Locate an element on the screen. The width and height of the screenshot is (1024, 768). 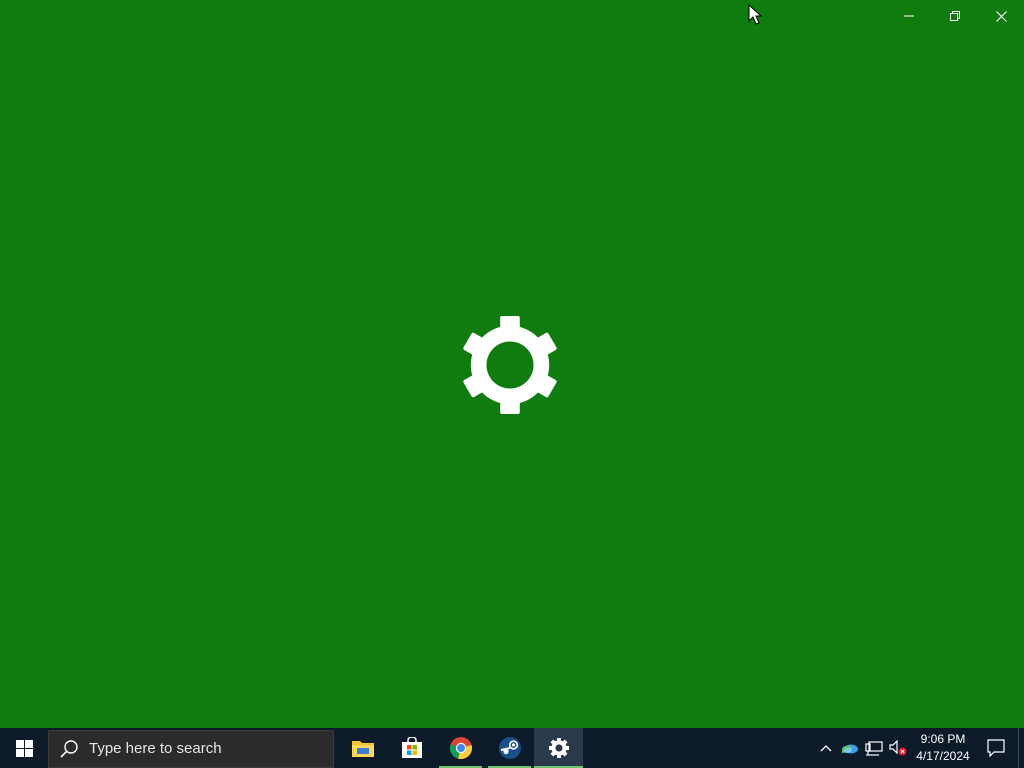
action-center-icon is located at coordinates (996, 748).